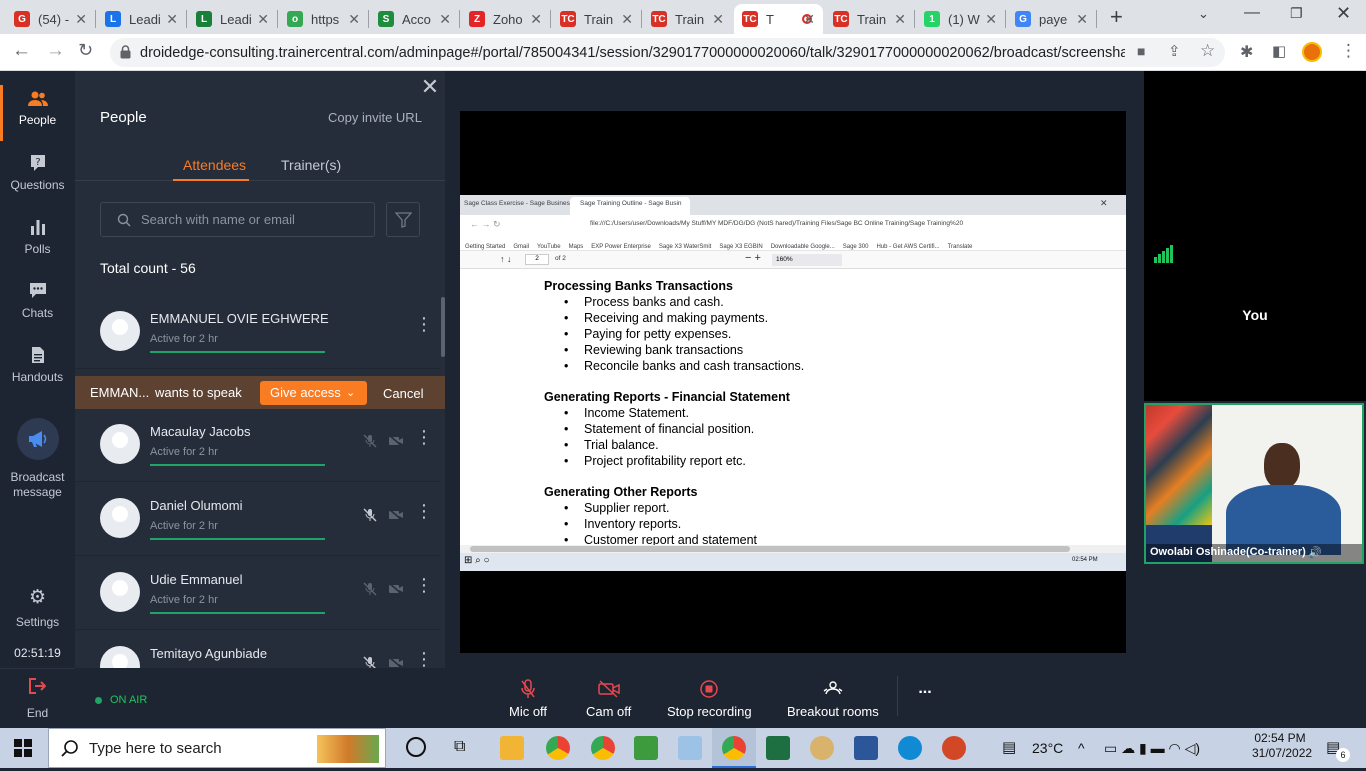 This screenshot has height=771, width=1366. What do you see at coordinates (37, 459) in the screenshot?
I see `rail-item-broadcast: Broadcast message` at bounding box center [37, 459].